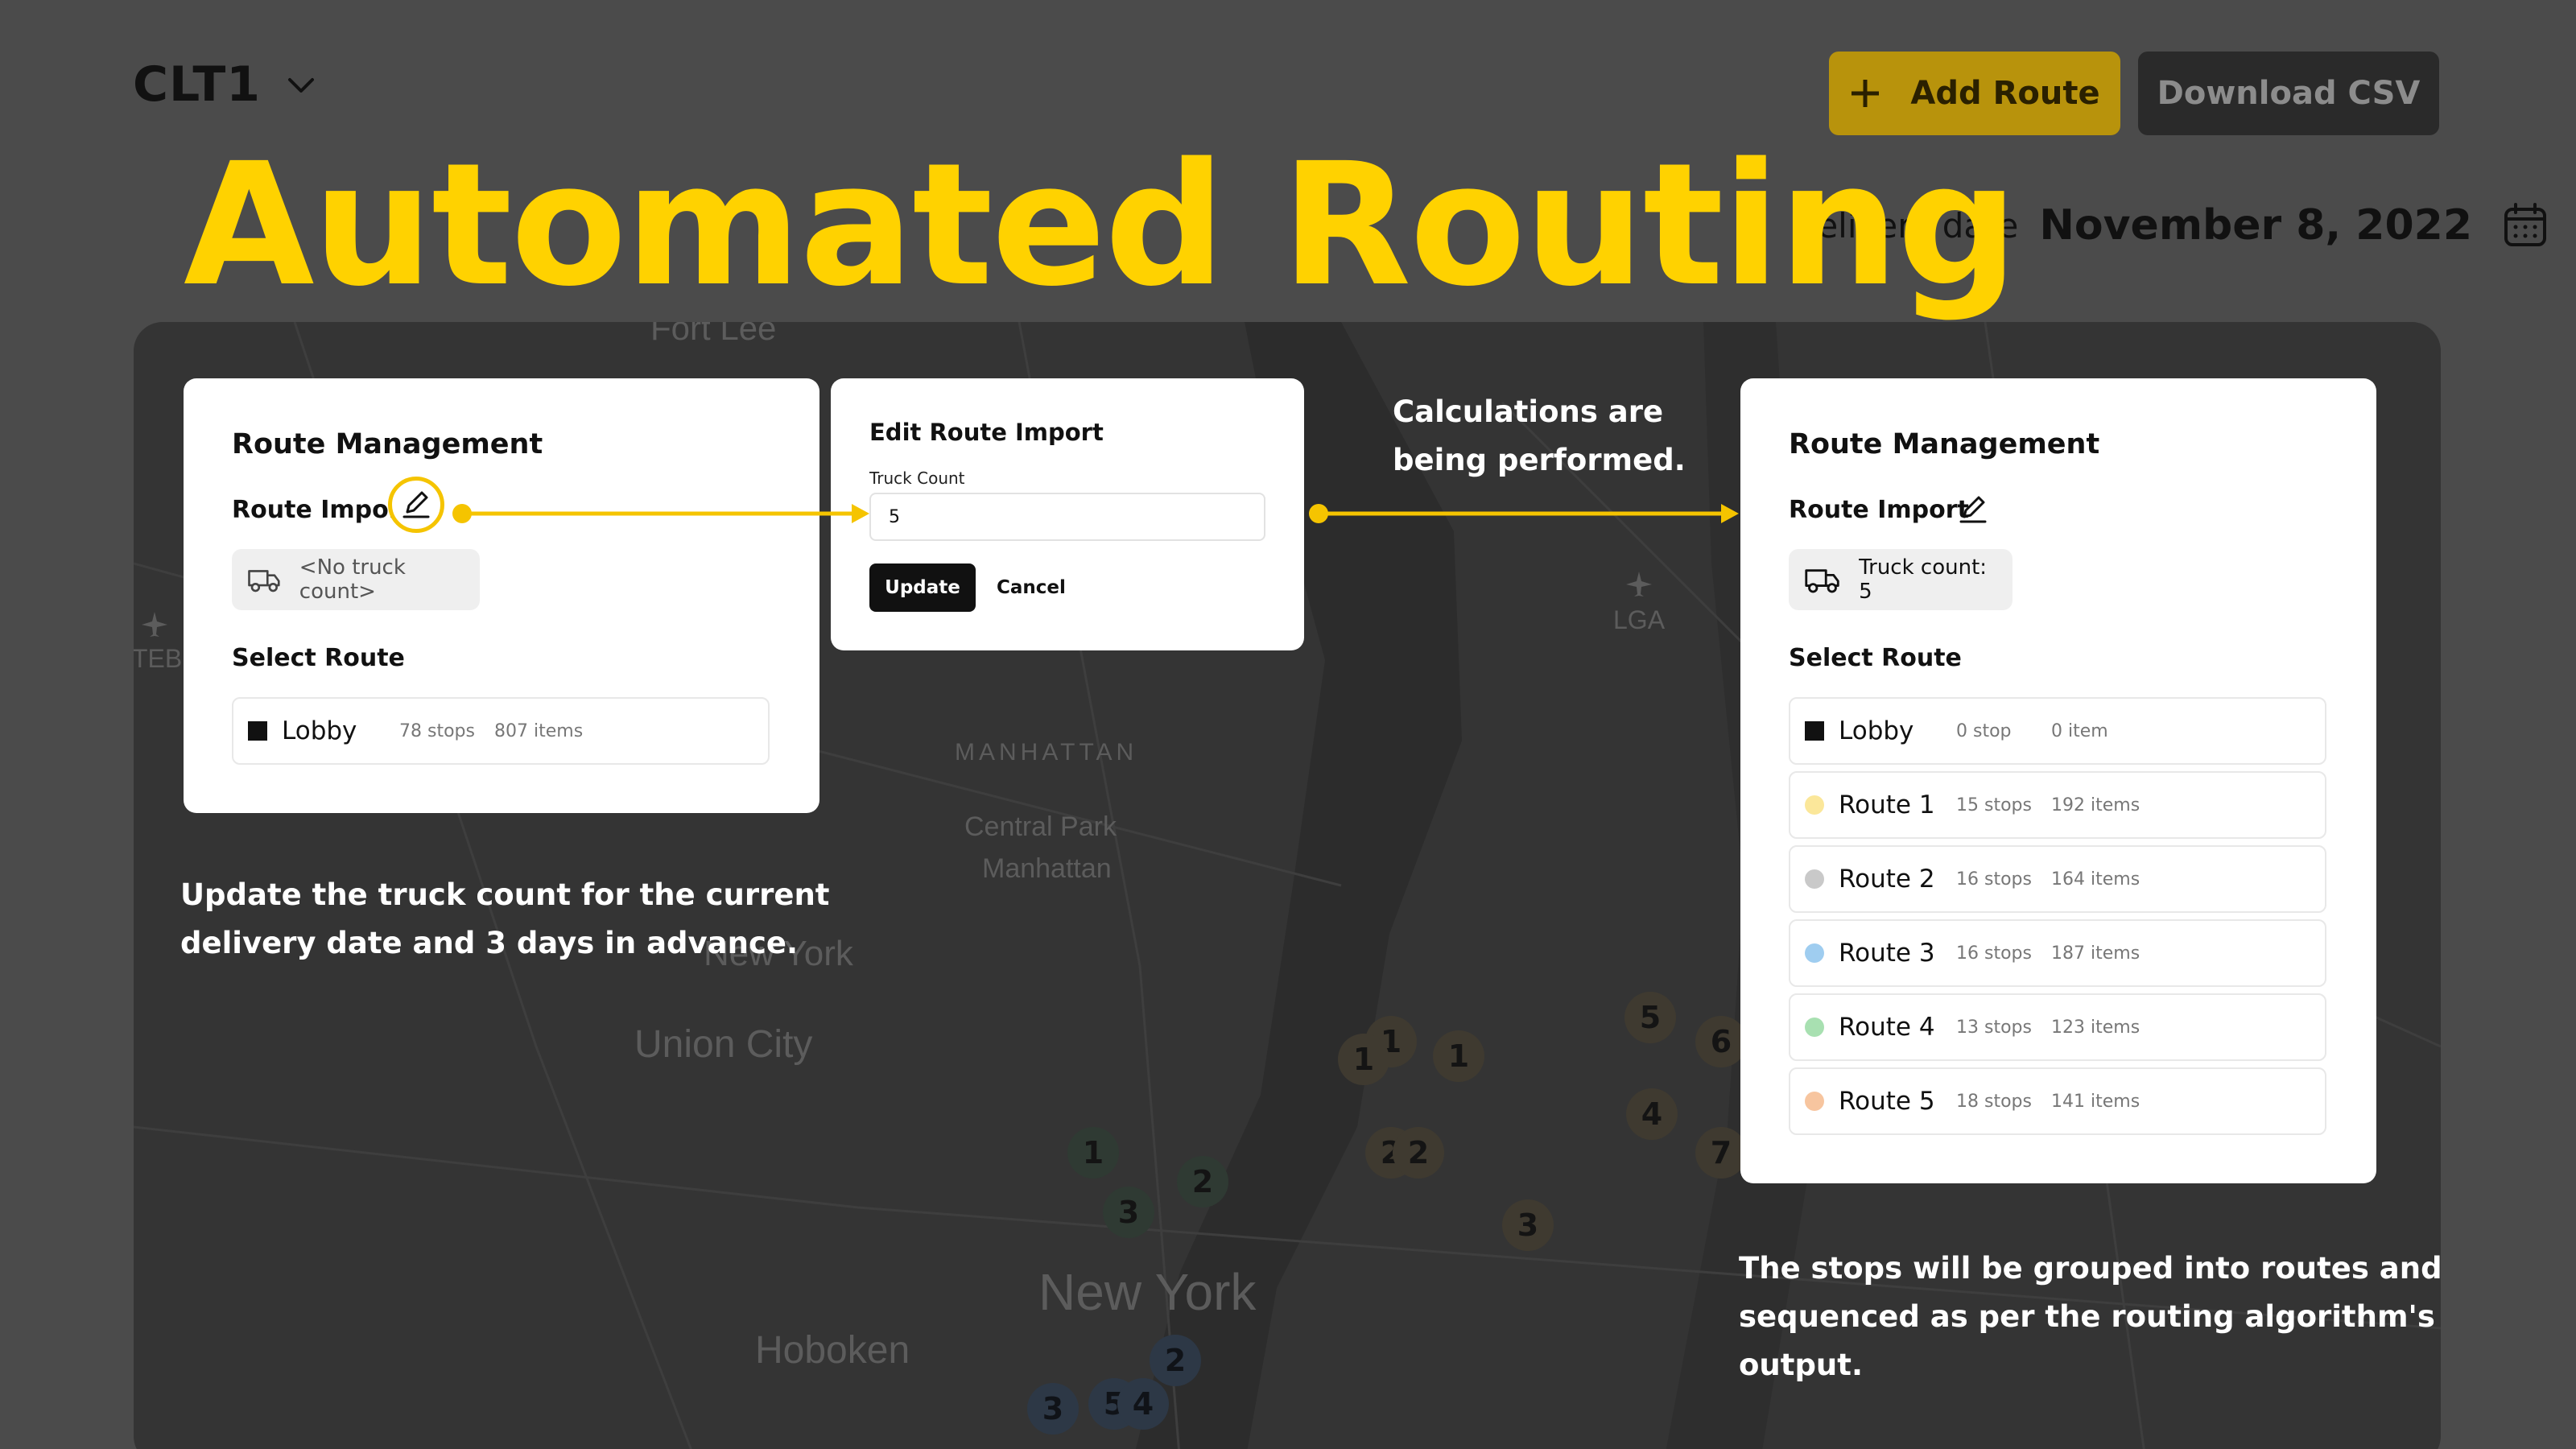 The height and width of the screenshot is (1449, 2576). Describe the element at coordinates (1923, 579) in the screenshot. I see `truck-count-text: Truck count: 5` at that location.